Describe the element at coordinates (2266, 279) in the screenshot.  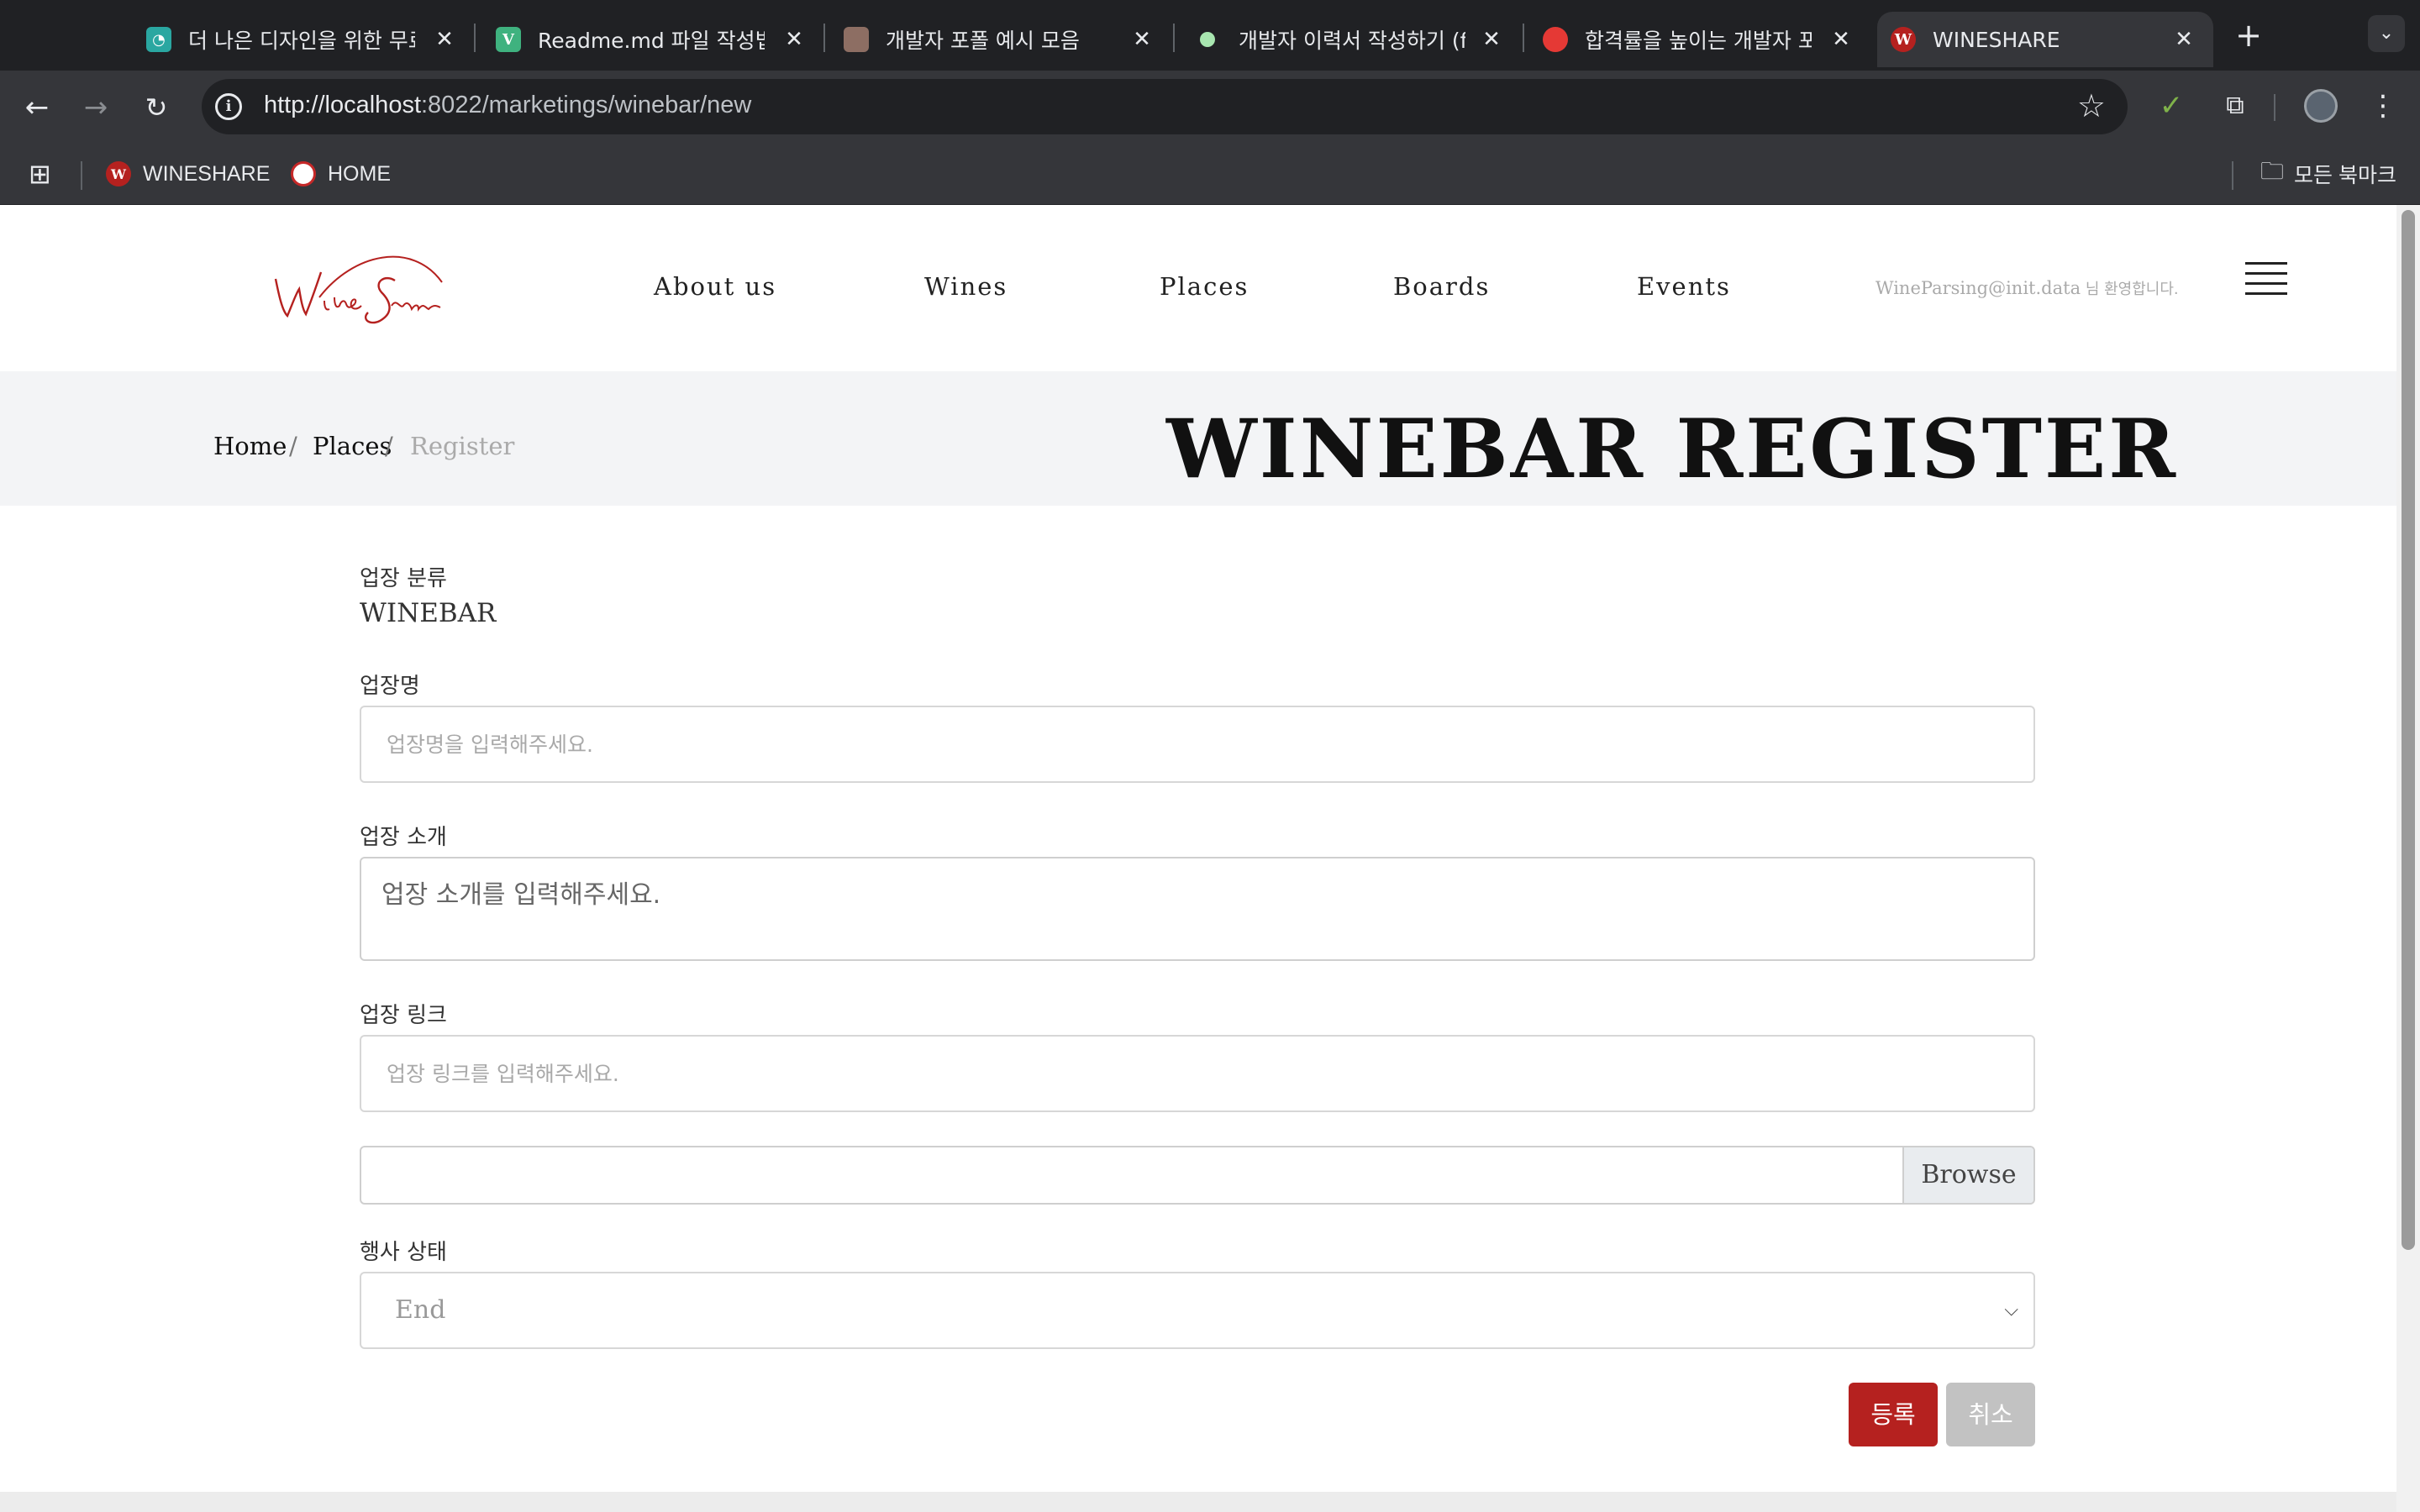
I see `hamburger-menu-icon` at that location.